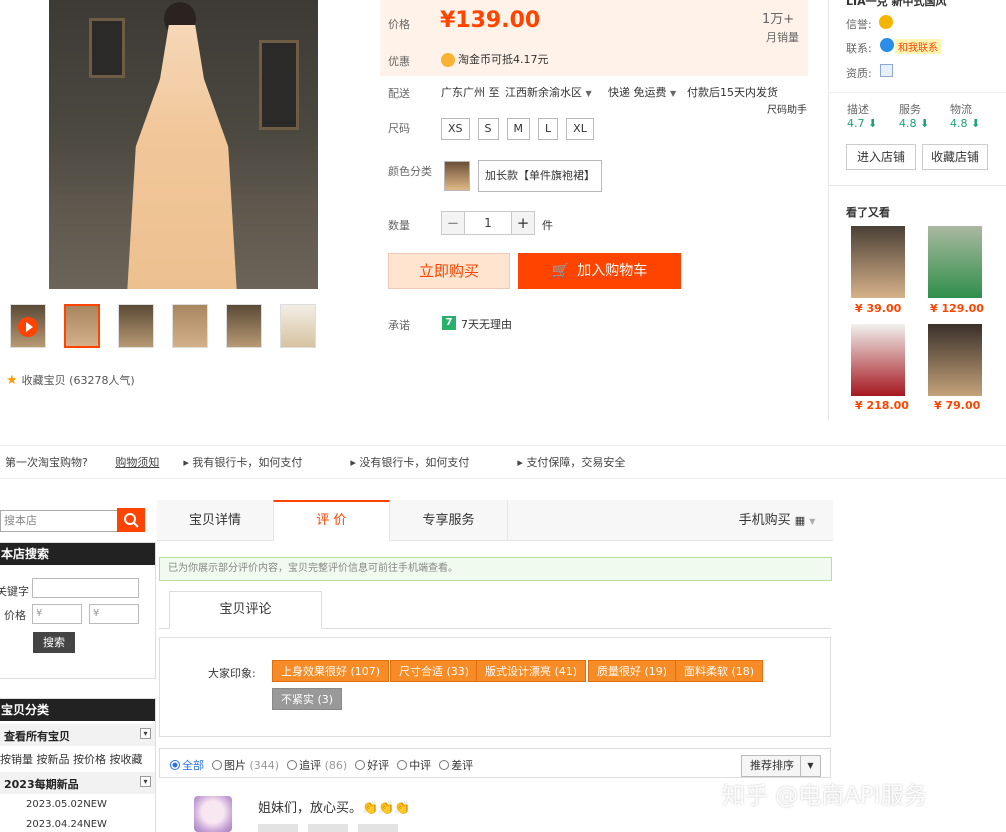 The height and width of the screenshot is (832, 1006). I want to click on favorite-item: ★ 收藏宝贝 (63278人气), so click(70, 380).